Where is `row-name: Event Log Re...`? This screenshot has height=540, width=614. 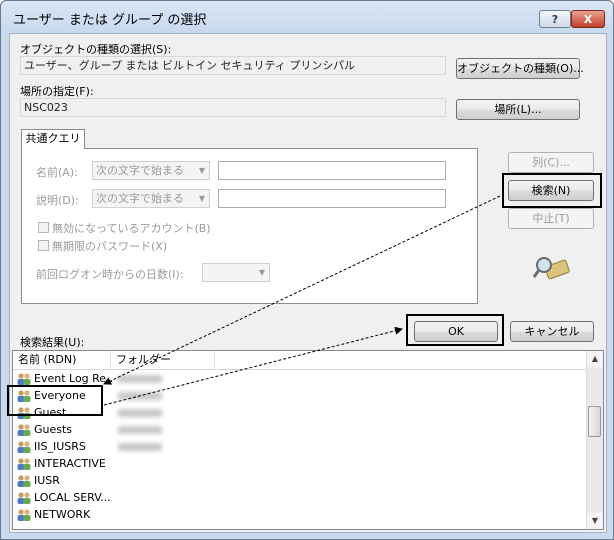
row-name: Event Log Re... is located at coordinates (74, 378).